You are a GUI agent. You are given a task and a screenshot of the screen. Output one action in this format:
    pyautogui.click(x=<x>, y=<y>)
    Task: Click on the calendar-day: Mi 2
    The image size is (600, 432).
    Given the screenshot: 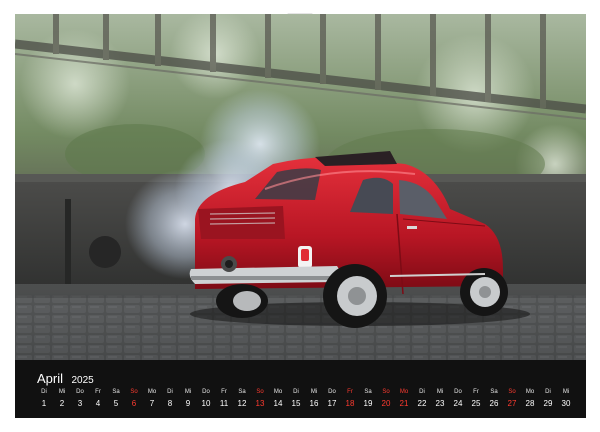 What is the action you would take?
    pyautogui.click(x=62, y=399)
    